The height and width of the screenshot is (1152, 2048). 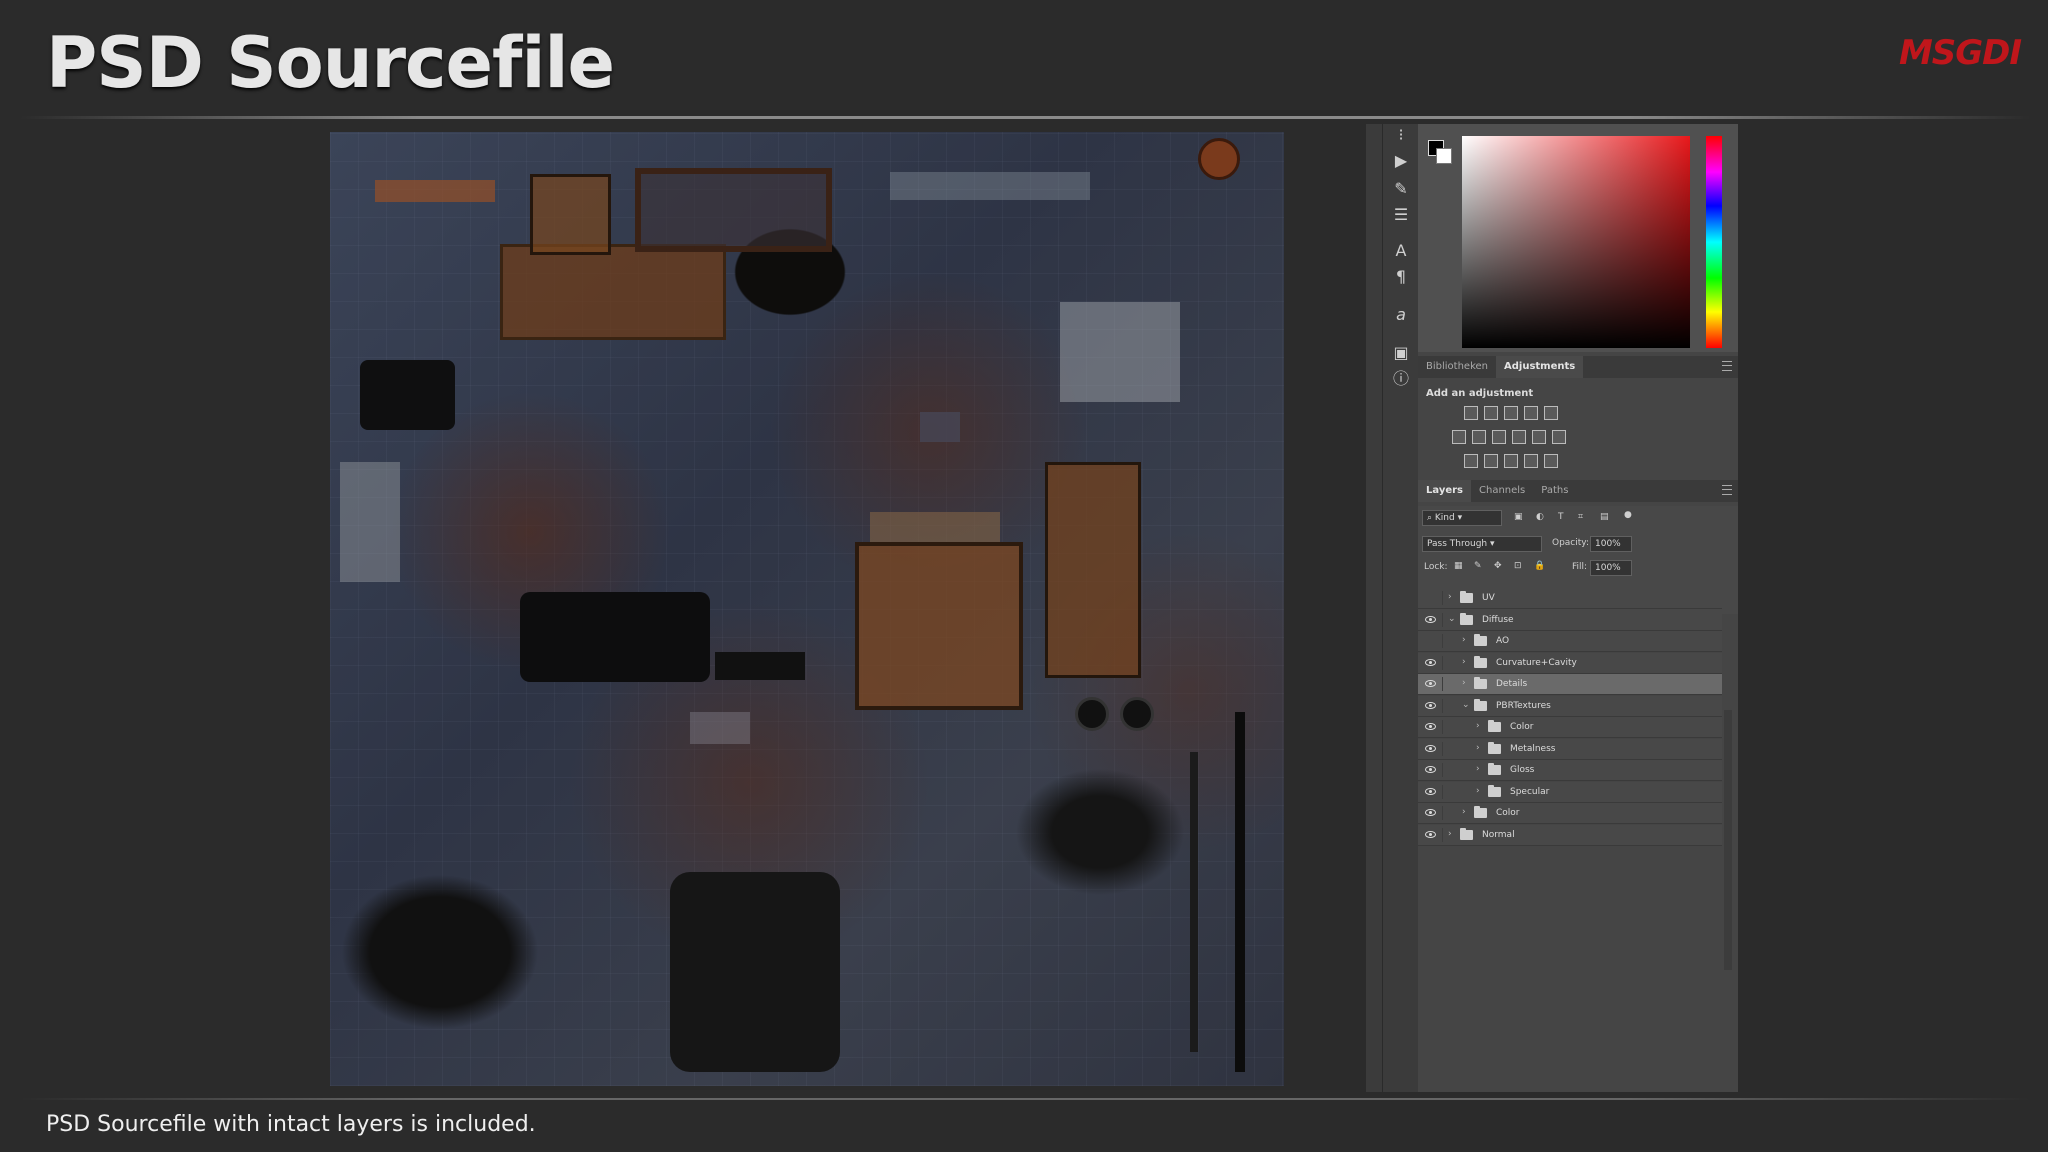 I want to click on hue-saturation-icon, so click(x=1459, y=437).